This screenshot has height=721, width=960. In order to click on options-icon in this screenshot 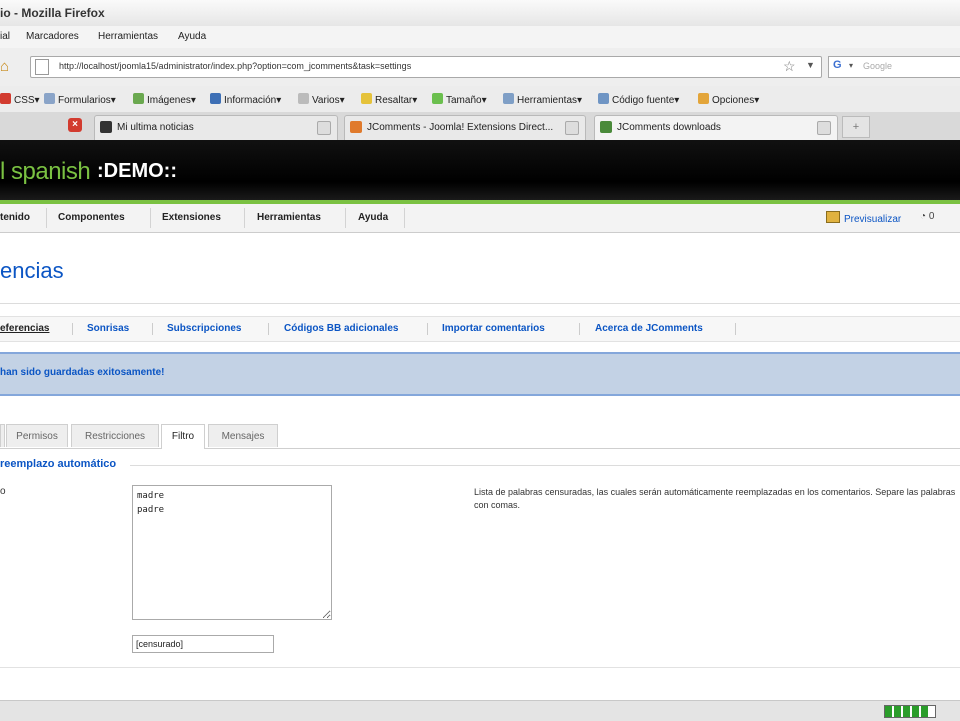, I will do `click(703, 98)`.